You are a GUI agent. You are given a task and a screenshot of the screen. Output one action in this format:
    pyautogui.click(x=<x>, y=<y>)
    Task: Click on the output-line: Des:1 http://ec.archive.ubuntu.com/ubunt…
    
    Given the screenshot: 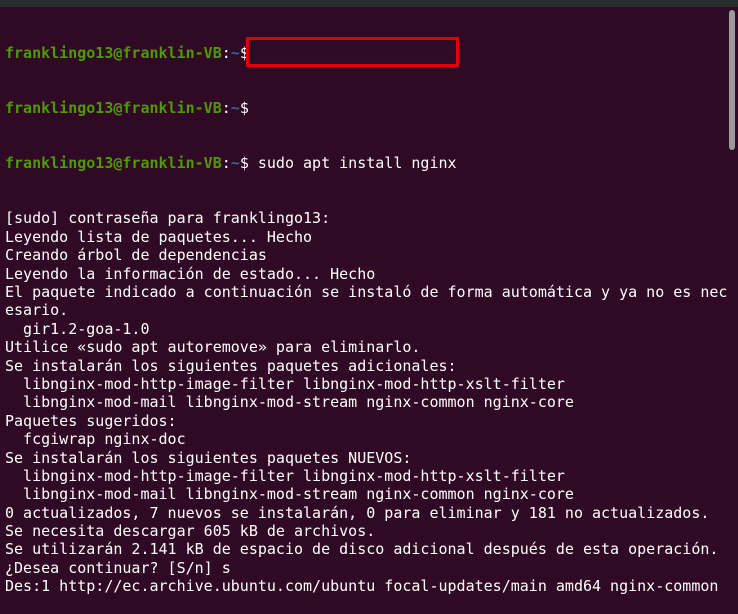 What is the action you would take?
    pyautogui.click(x=362, y=586)
    